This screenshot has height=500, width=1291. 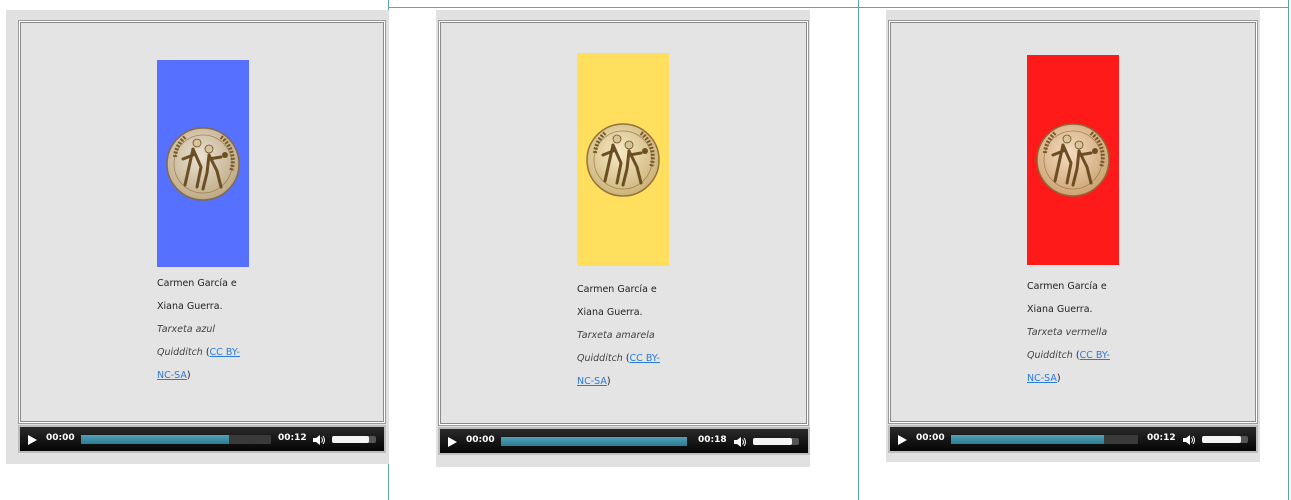 What do you see at coordinates (616, 335) in the screenshot?
I see `caption-title-line-1: Tarxeta amarela` at bounding box center [616, 335].